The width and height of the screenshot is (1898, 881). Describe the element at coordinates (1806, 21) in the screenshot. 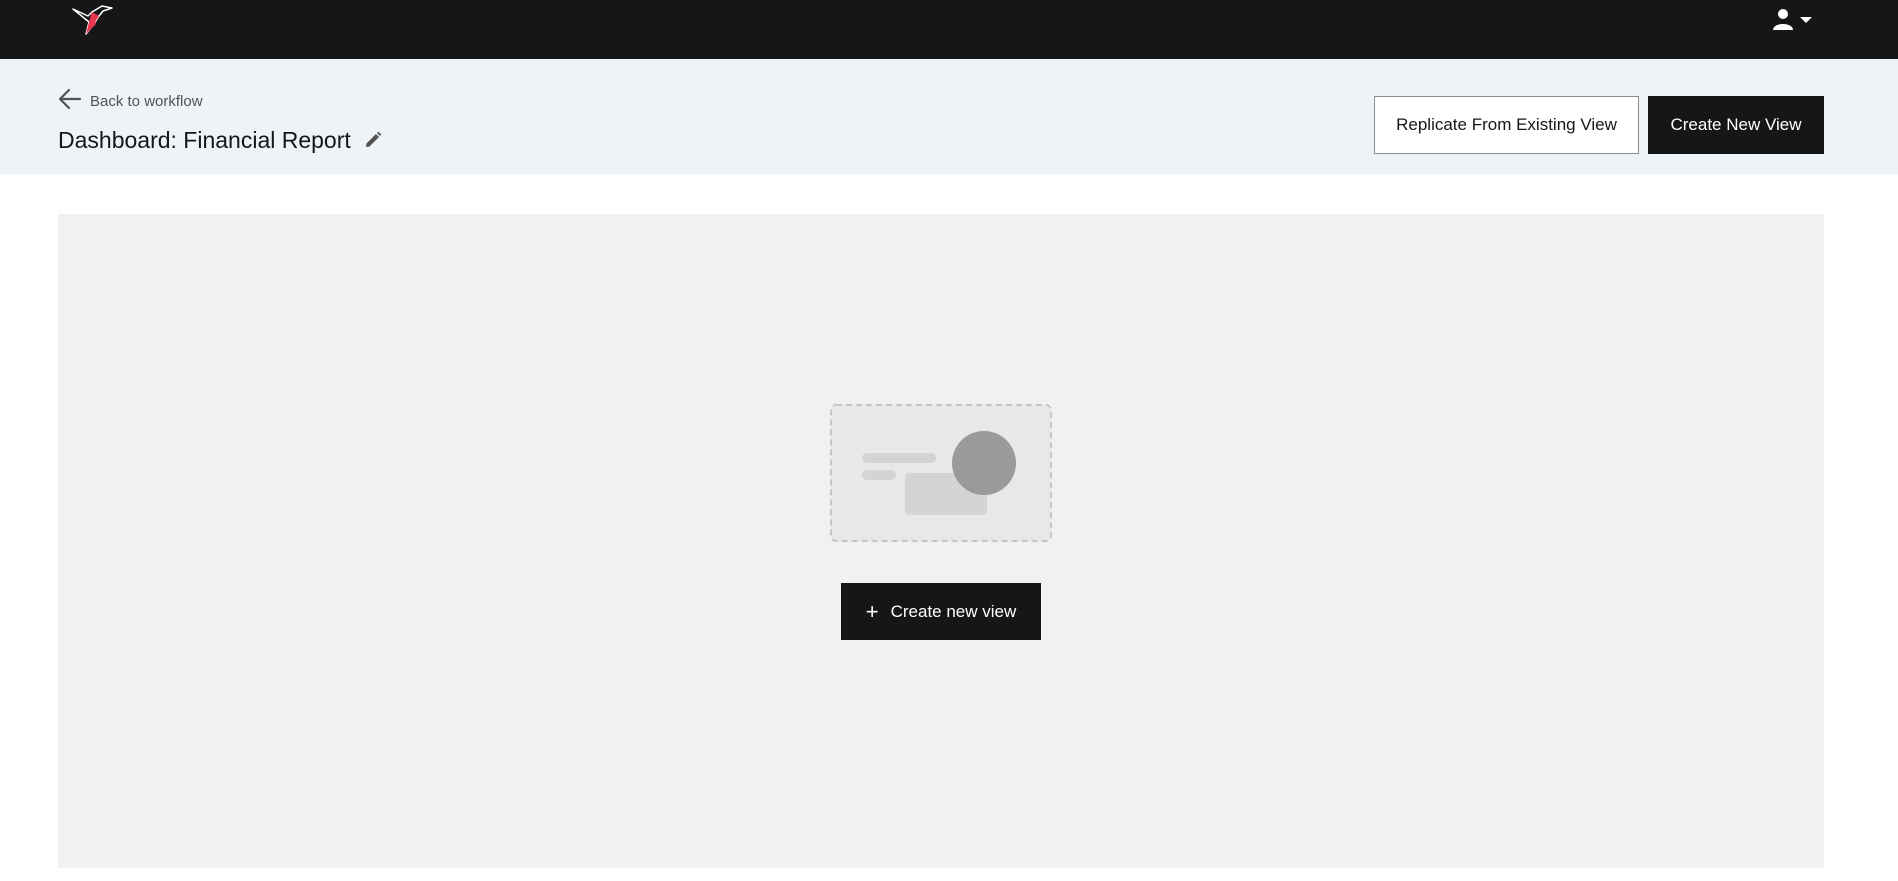

I see `caret-down-icon` at that location.